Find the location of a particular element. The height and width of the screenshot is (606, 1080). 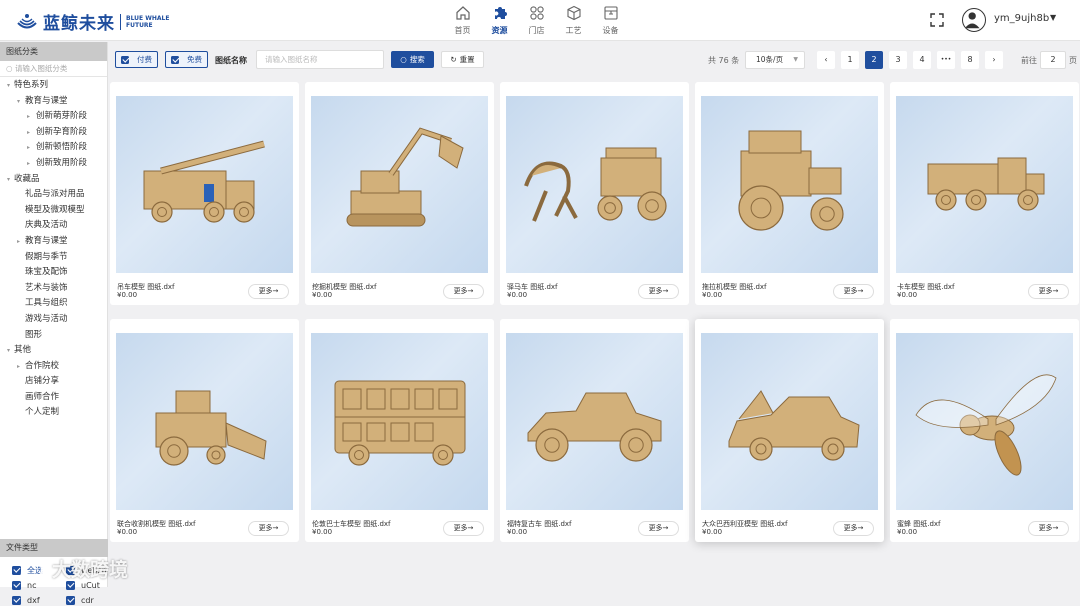

logo: 蓝鲸未来 BLUE WHALE FUTURE is located at coordinates (92, 21).